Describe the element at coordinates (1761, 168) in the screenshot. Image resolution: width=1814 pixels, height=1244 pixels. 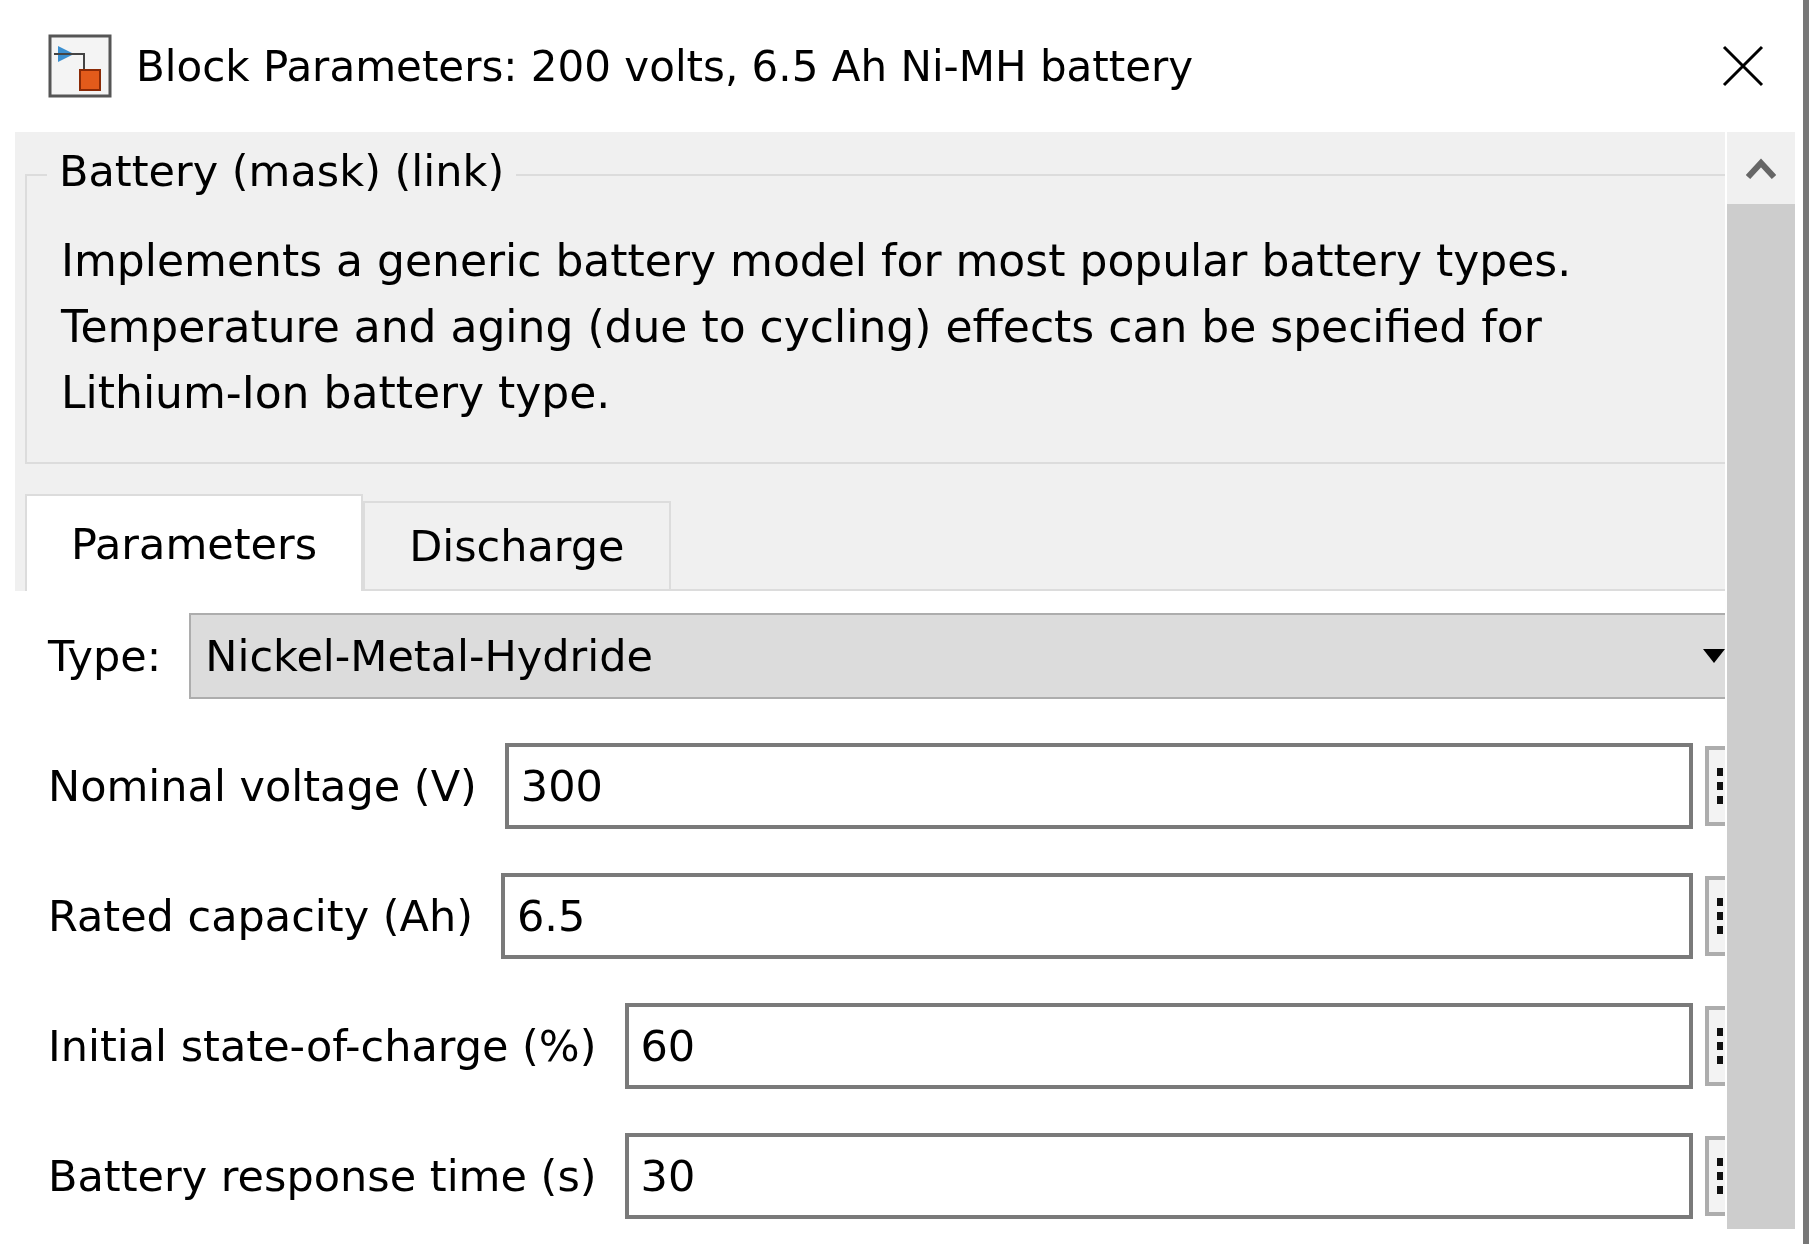
I see `scroll-up-icon` at that location.